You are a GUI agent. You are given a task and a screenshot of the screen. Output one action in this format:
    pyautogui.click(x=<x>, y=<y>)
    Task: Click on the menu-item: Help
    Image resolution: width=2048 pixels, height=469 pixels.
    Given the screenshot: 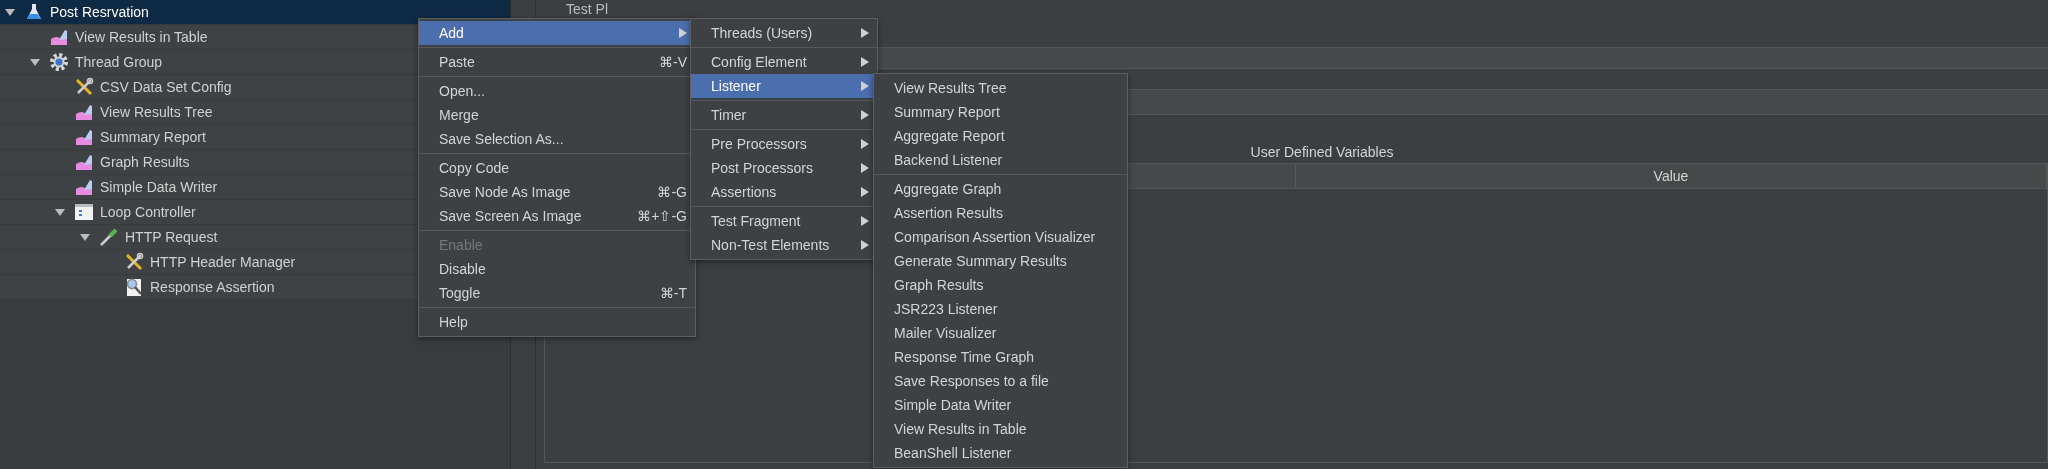 What is the action you would take?
    pyautogui.click(x=557, y=322)
    